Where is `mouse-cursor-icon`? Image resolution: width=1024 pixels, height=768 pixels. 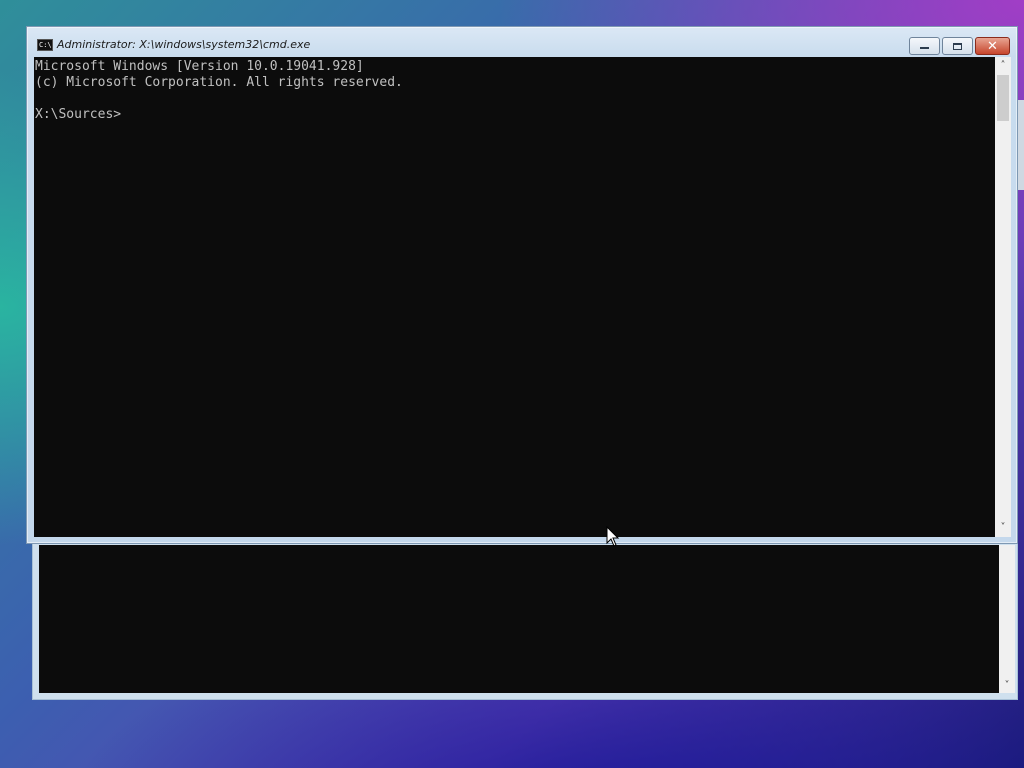
mouse-cursor-icon is located at coordinates (613, 536).